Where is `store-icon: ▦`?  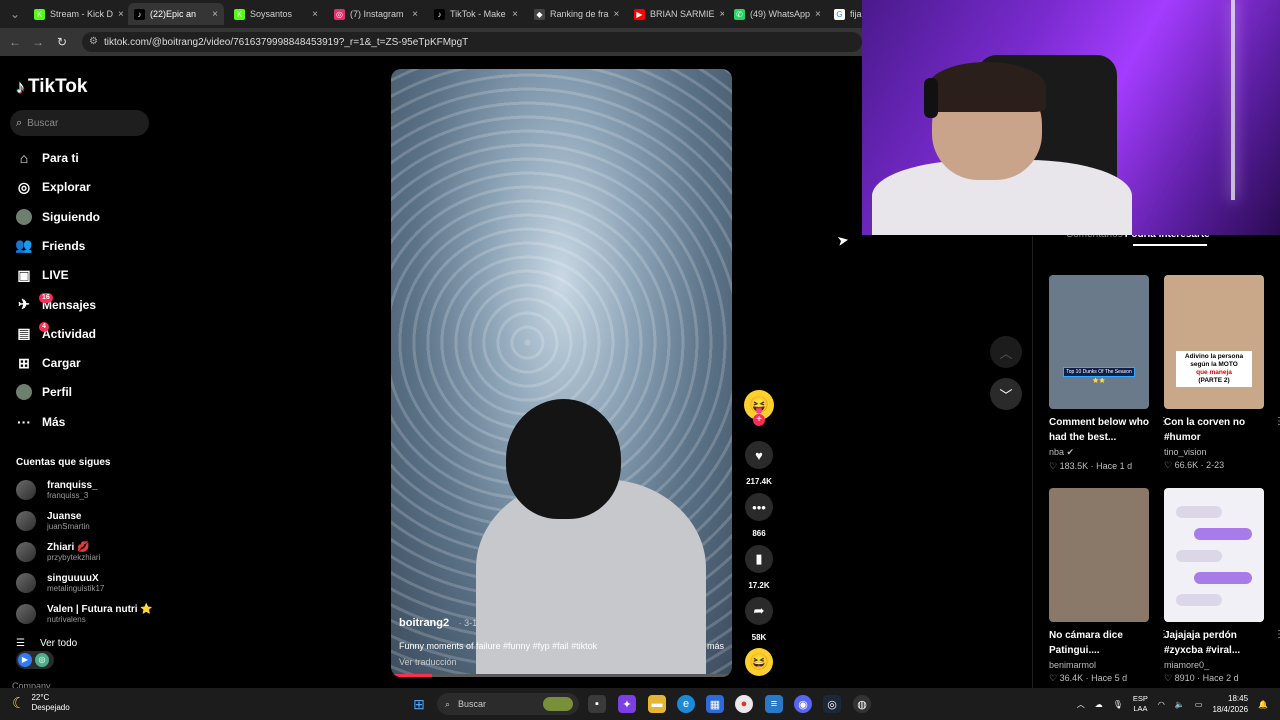 store-icon: ▦ is located at coordinates (715, 704).